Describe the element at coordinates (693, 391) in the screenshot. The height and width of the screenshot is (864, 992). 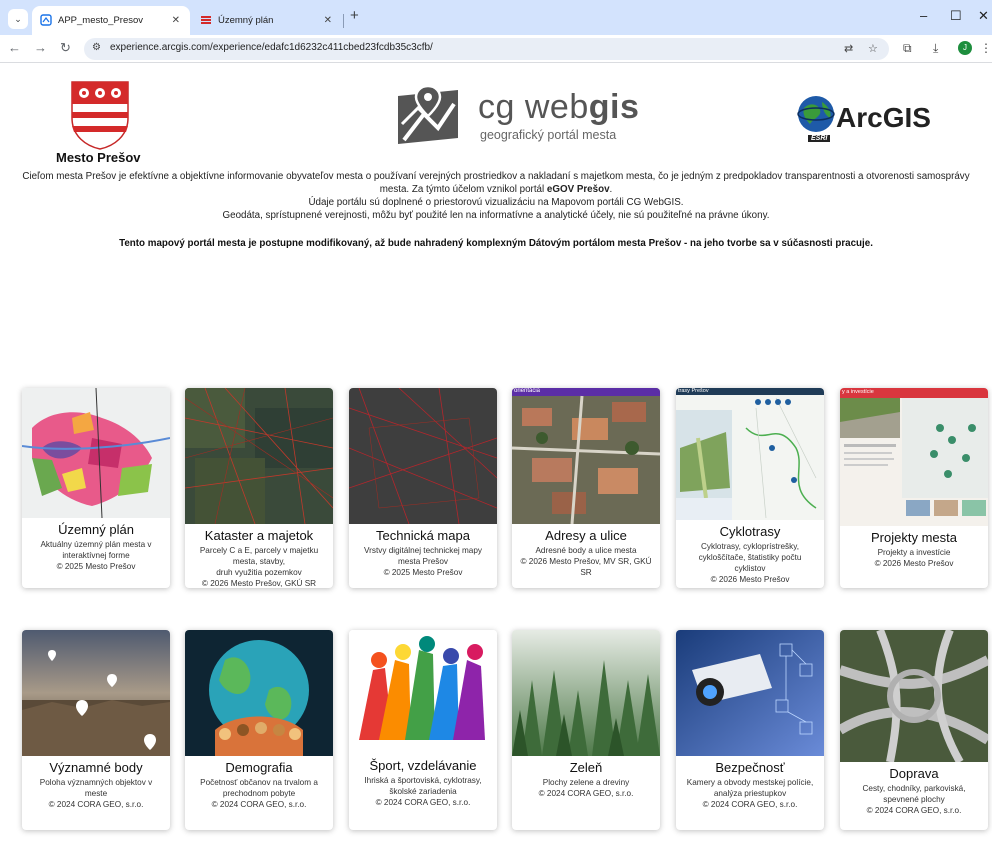
I see `cyklo-thumbnail-bar-text: trasy Prešov` at that location.